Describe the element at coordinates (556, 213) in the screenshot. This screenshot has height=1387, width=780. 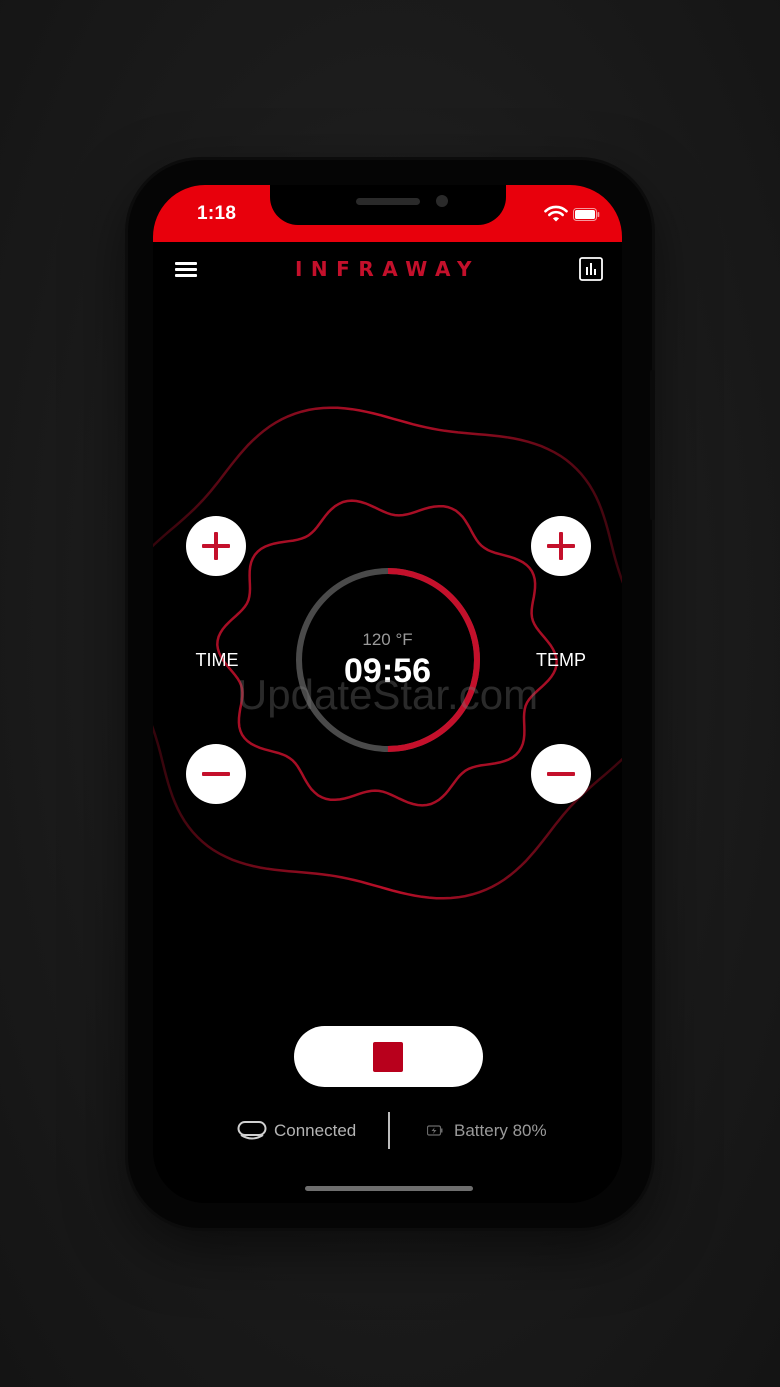
I see `wifi-icon` at that location.